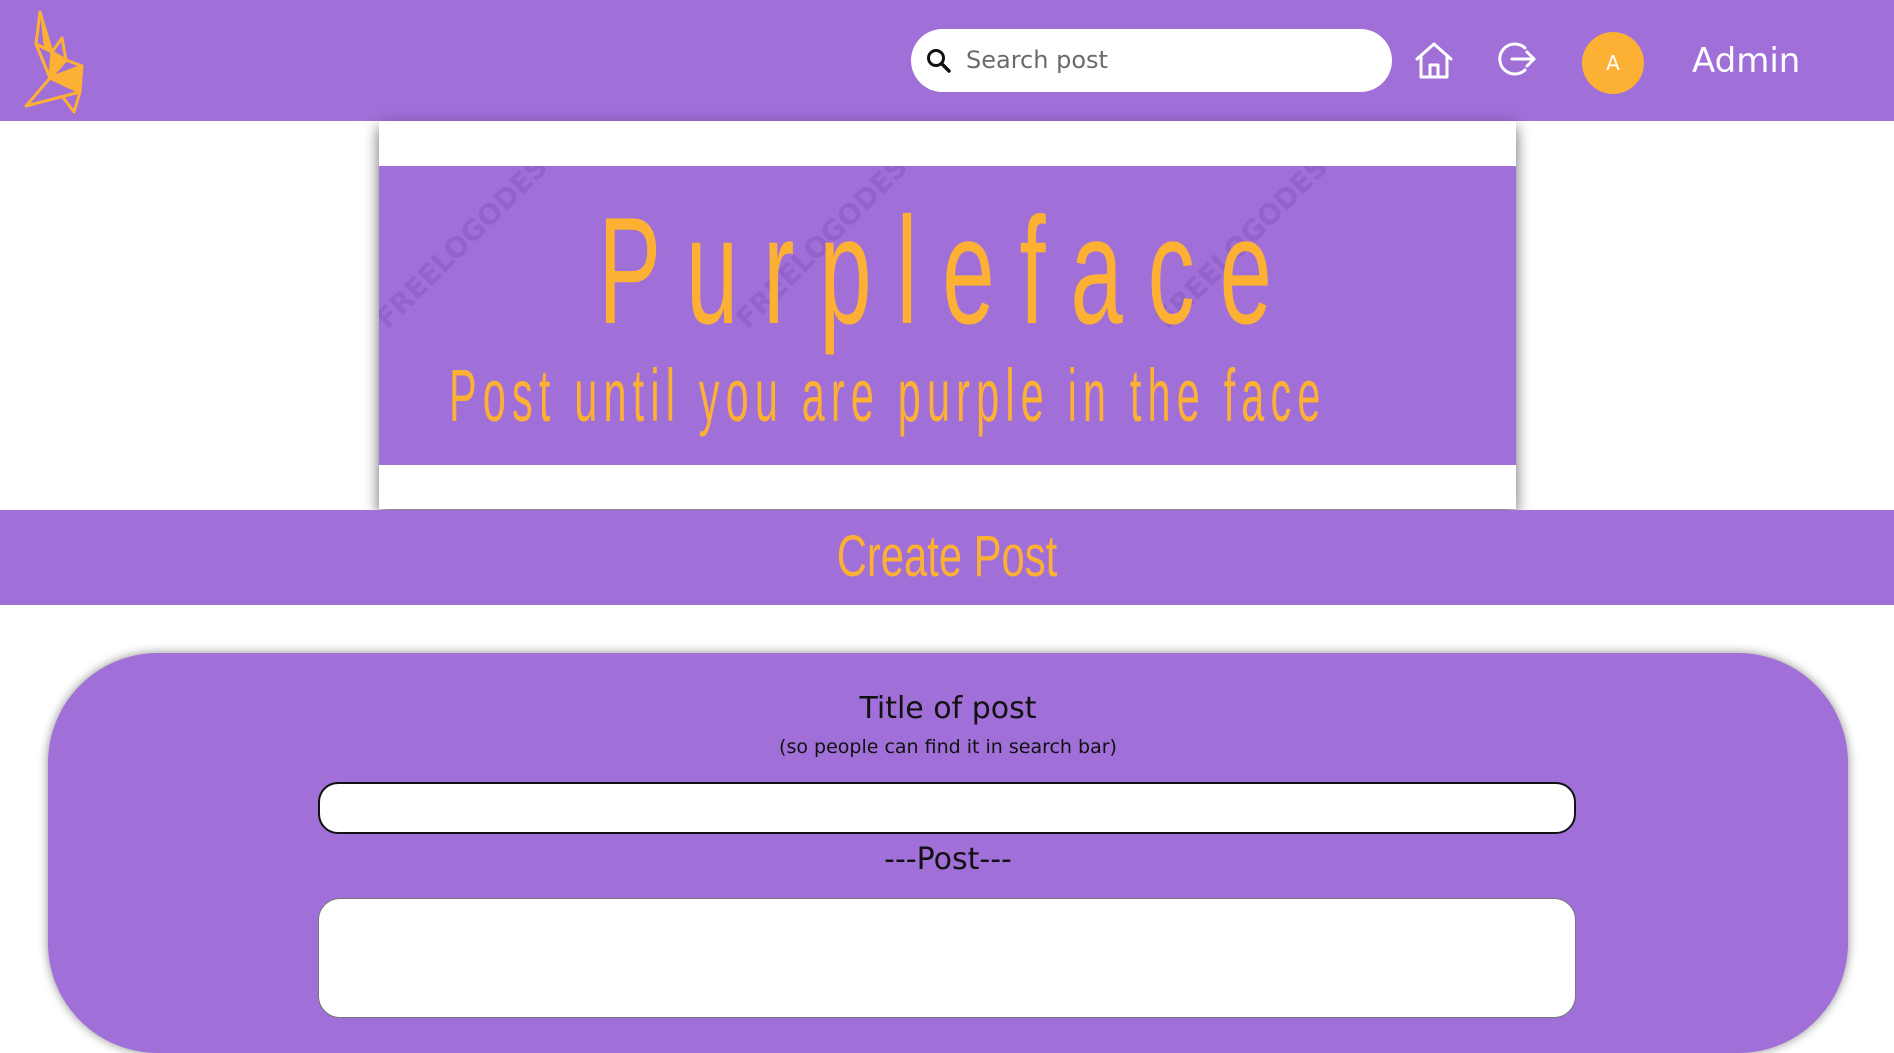 The width and height of the screenshot is (1894, 1053). I want to click on banner-tagline: Post until you are purple in the face, so click(888, 395).